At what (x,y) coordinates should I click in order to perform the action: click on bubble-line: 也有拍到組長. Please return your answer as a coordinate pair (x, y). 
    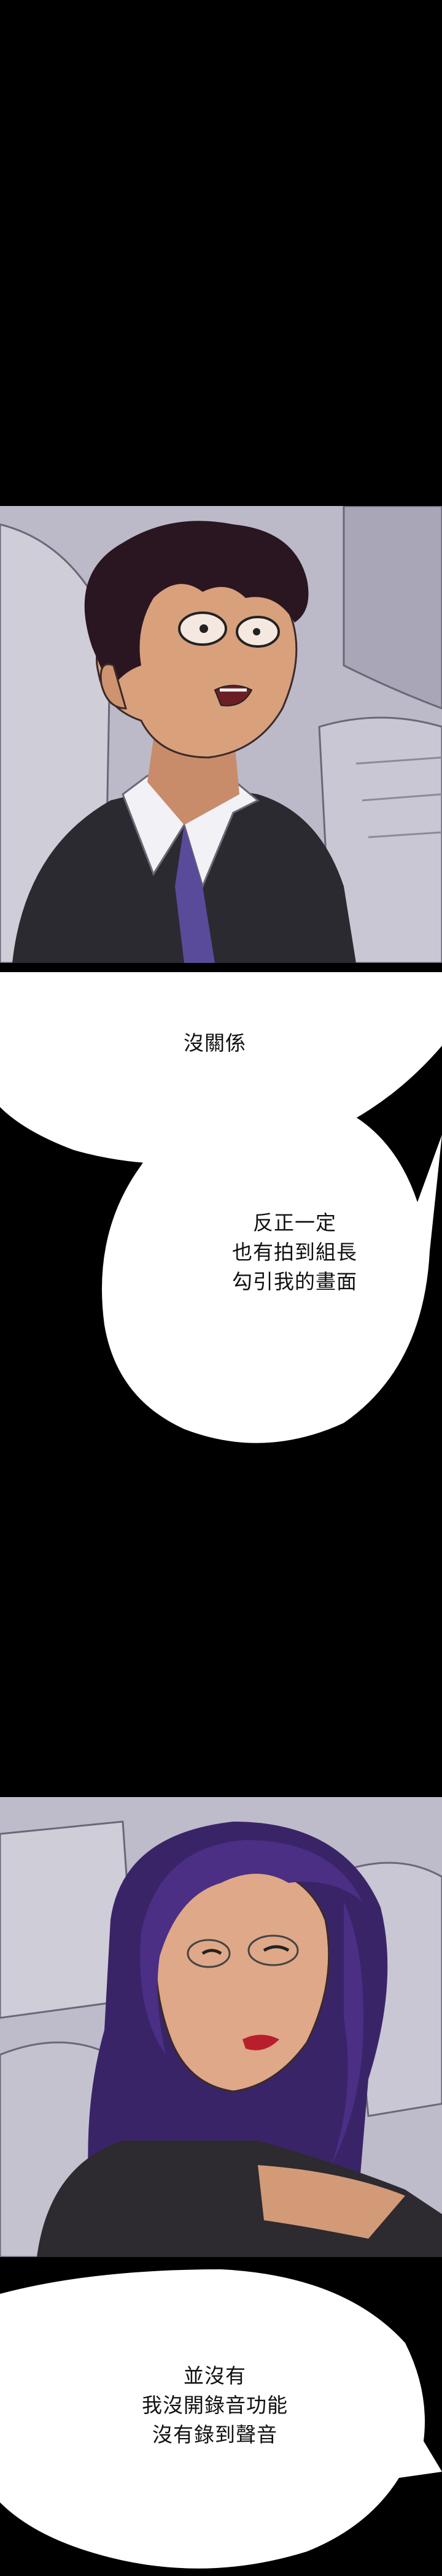
    Looking at the image, I should click on (294, 1252).